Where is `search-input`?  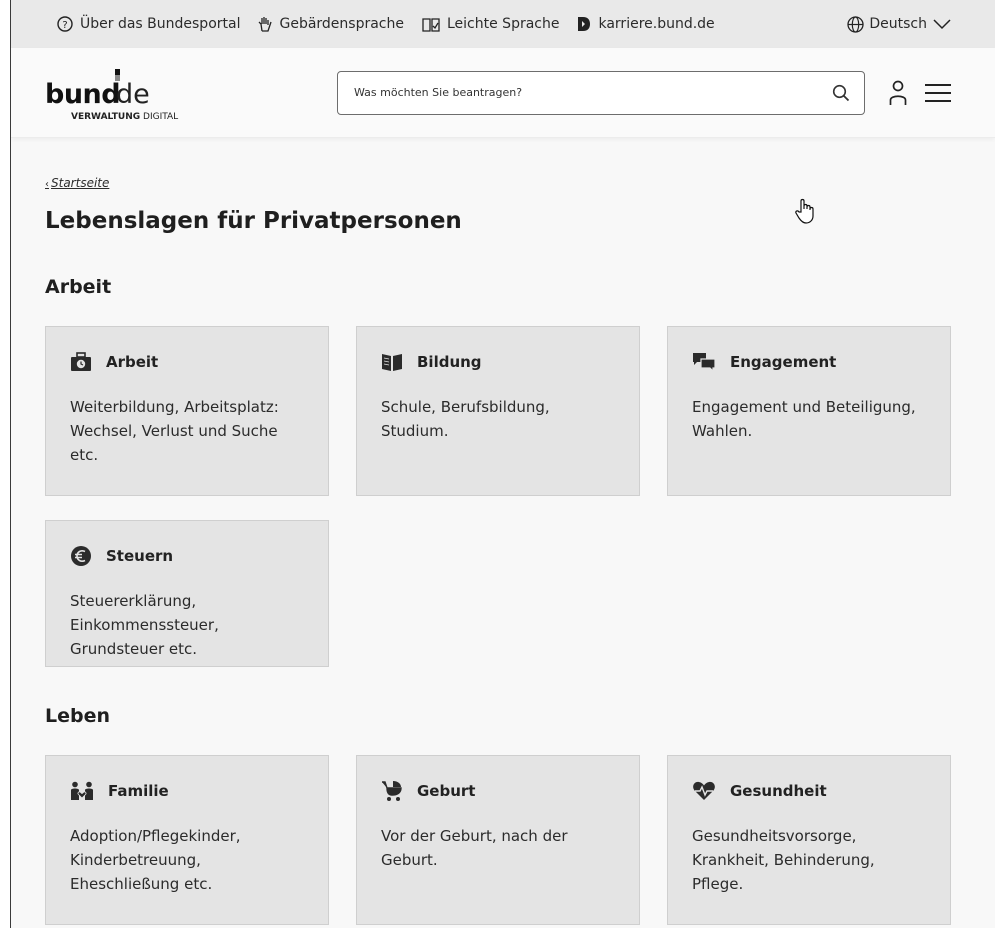
search-input is located at coordinates (593, 92).